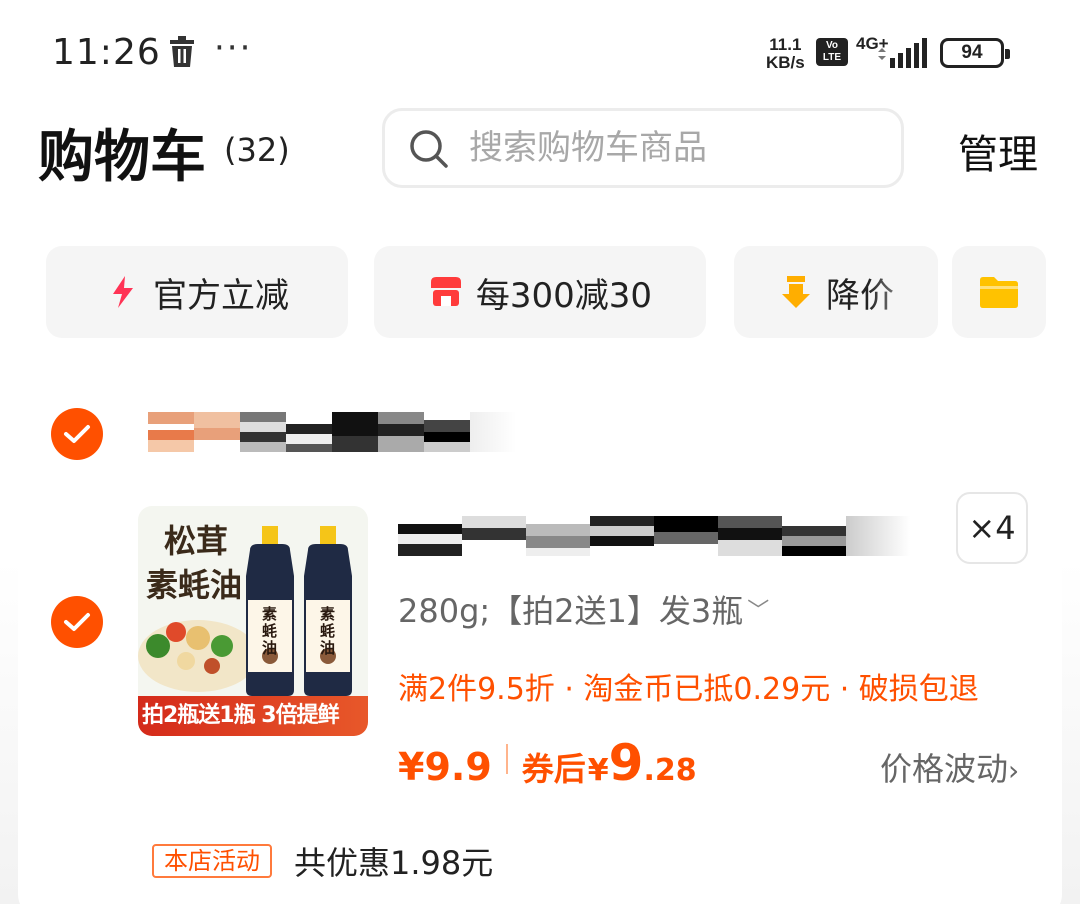 Image resolution: width=1080 pixels, height=904 pixels. What do you see at coordinates (758, 611) in the screenshot?
I see `chevron-down-icon: ﹀` at bounding box center [758, 611].